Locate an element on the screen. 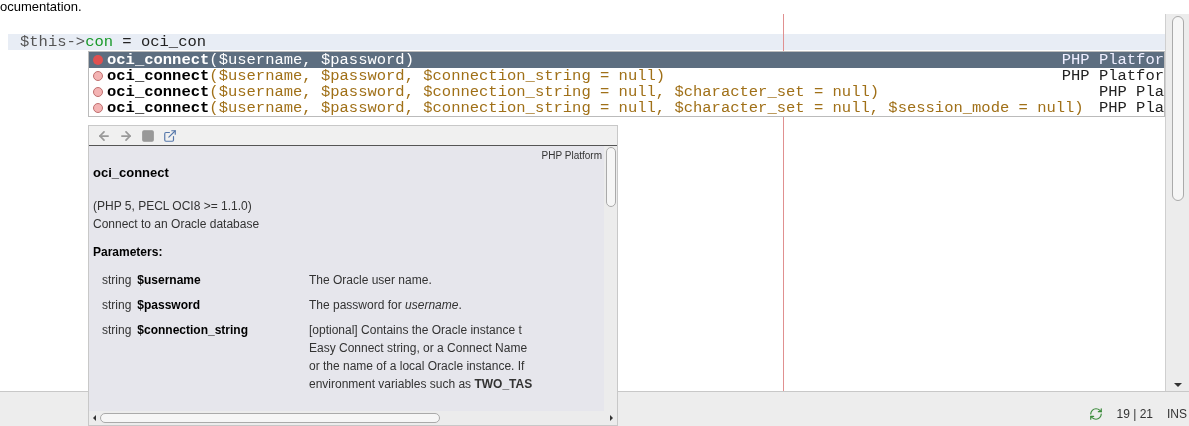 Image resolution: width=1189 pixels, height=426 pixels. parameter-description: environment variables such as TWO_TAS is located at coordinates (421, 384).